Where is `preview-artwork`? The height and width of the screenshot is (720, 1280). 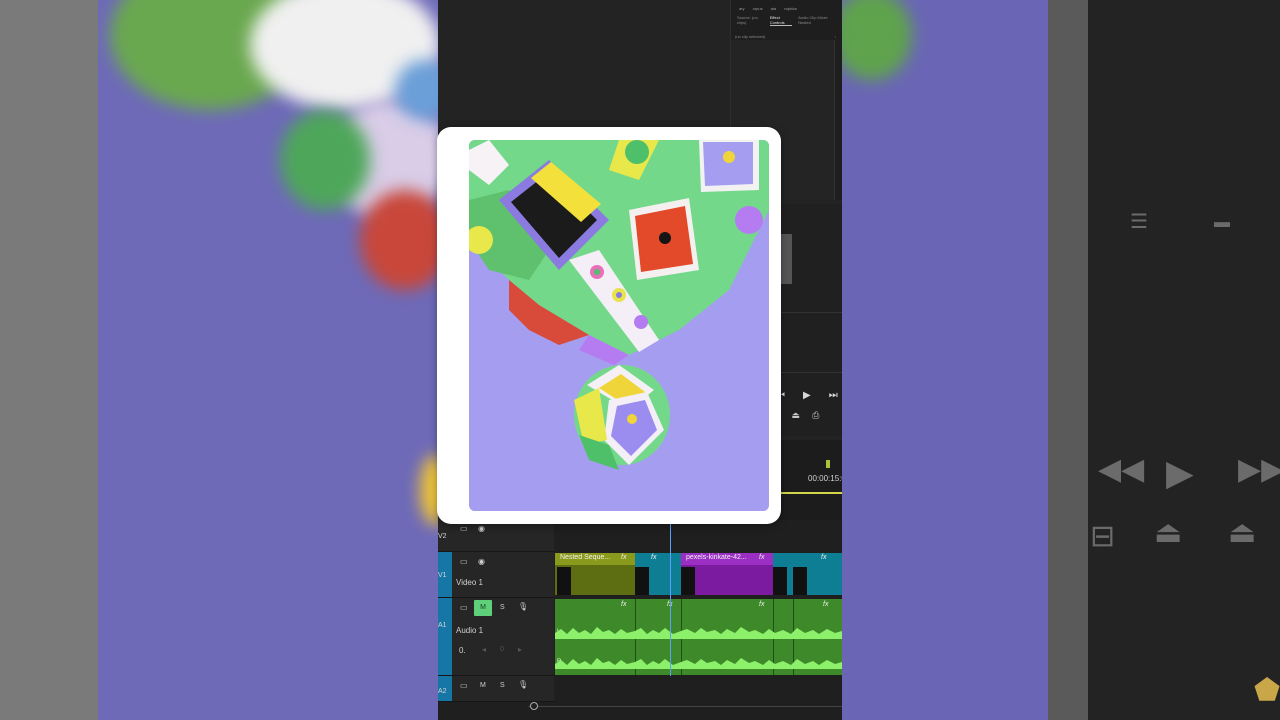
preview-artwork is located at coordinates (619, 325).